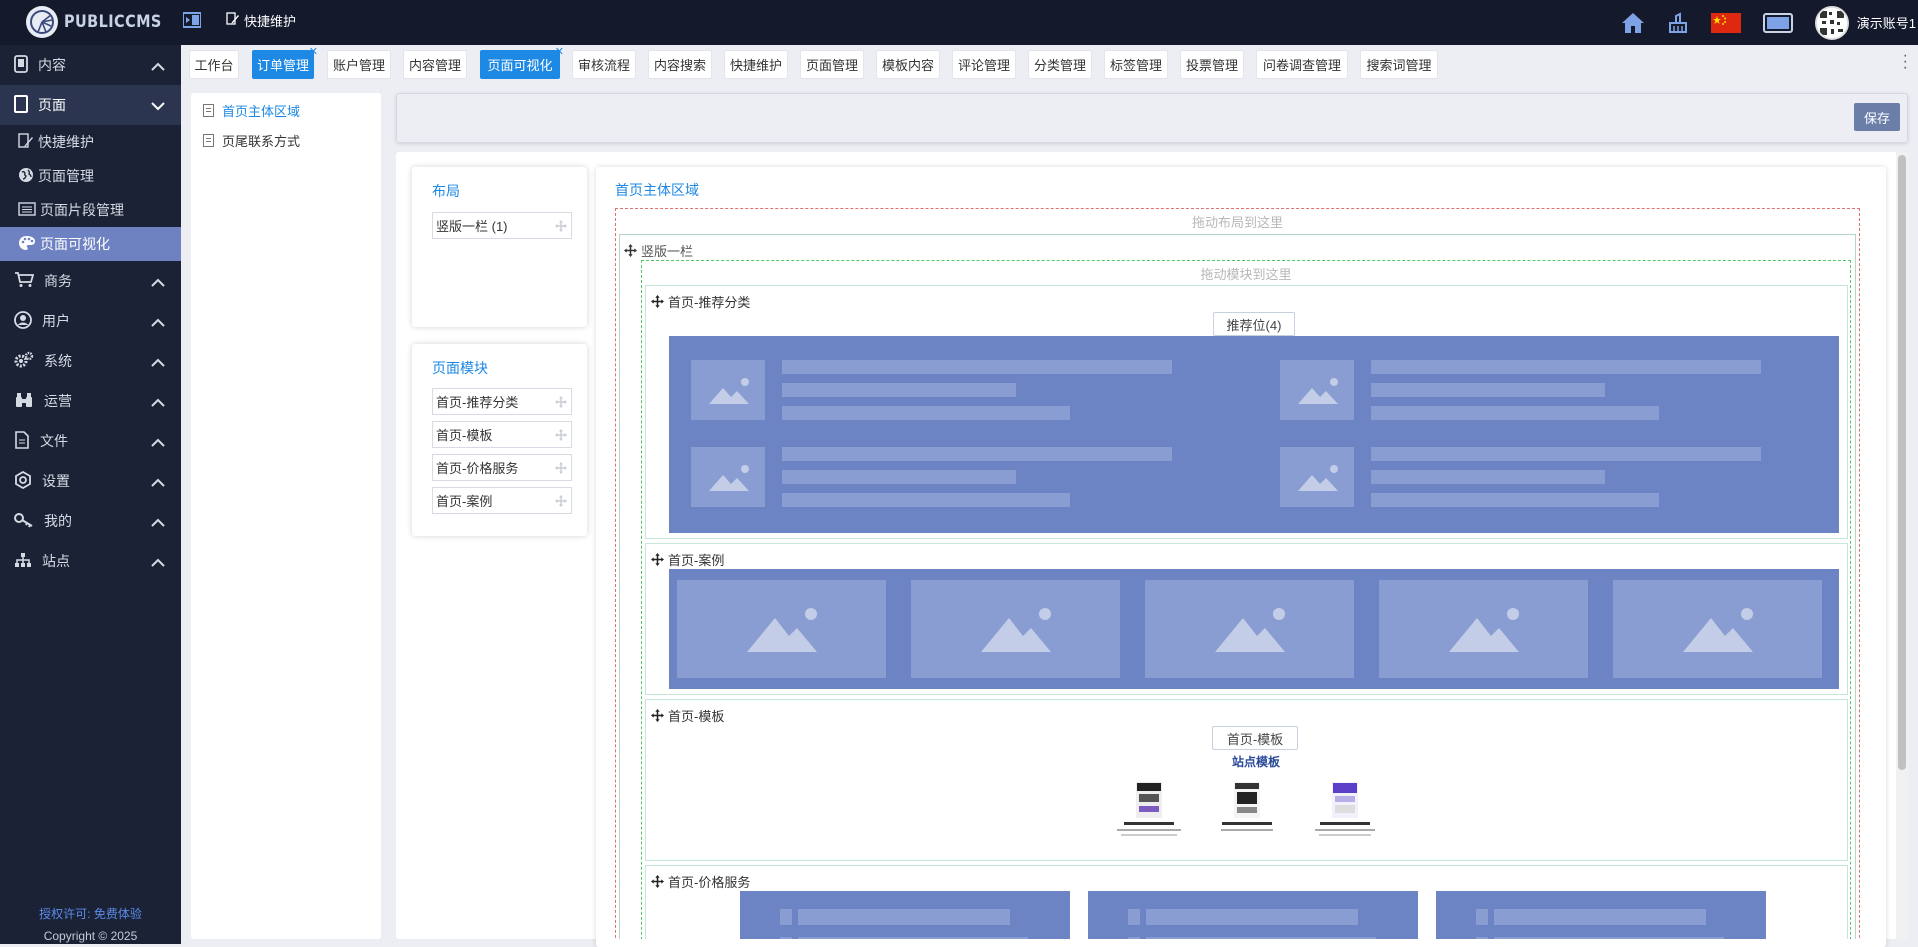 This screenshot has width=1918, height=947. What do you see at coordinates (984, 64) in the screenshot?
I see `tab-comments: 评论管理` at bounding box center [984, 64].